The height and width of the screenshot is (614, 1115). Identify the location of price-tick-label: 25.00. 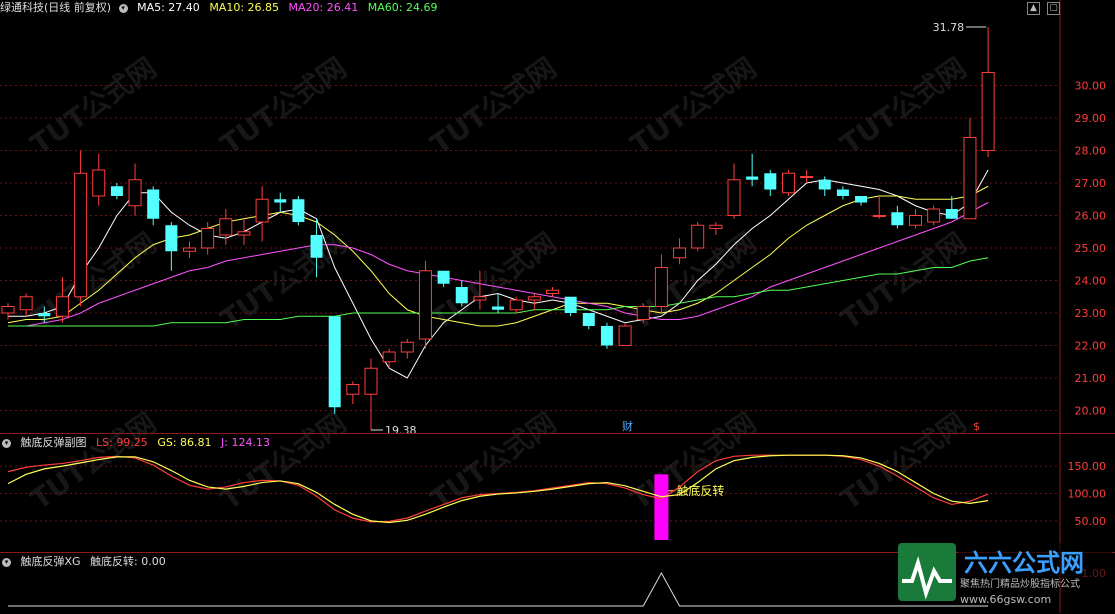
(1091, 248).